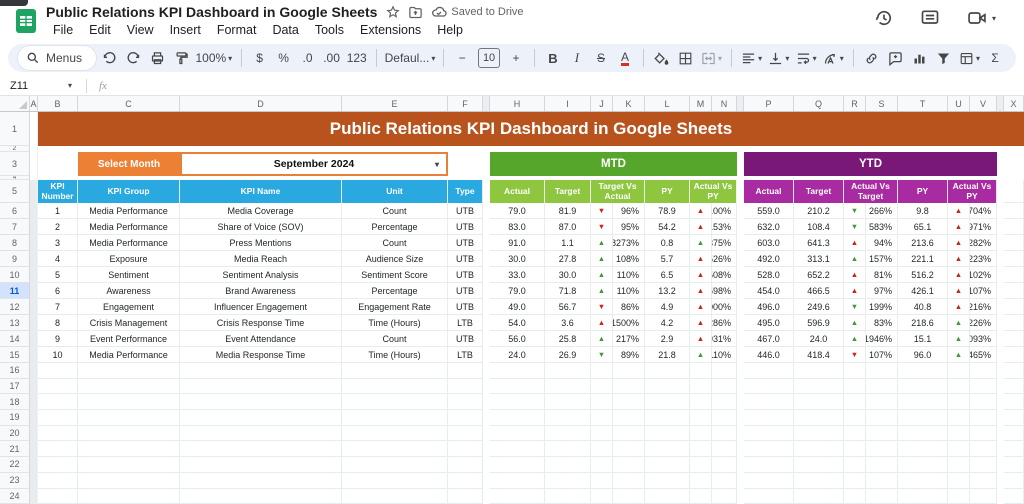 This screenshot has height=504, width=1024. Describe the element at coordinates (260, 58) in the screenshot. I see `format-currency-button: $` at that location.